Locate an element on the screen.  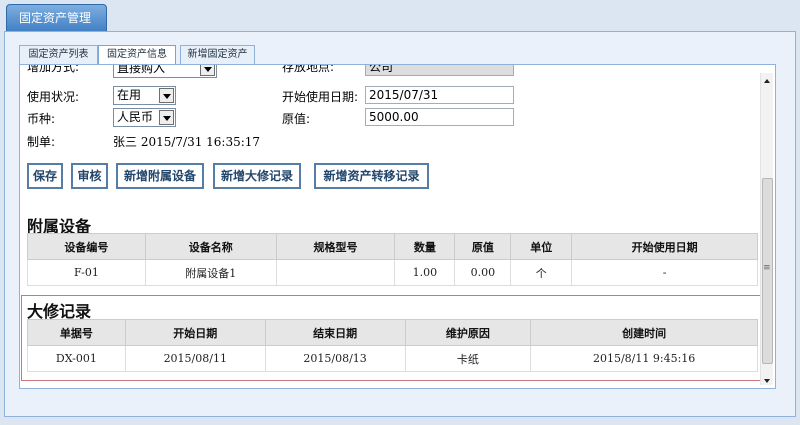
table-cell: 卡纸 is located at coordinates (468, 358).